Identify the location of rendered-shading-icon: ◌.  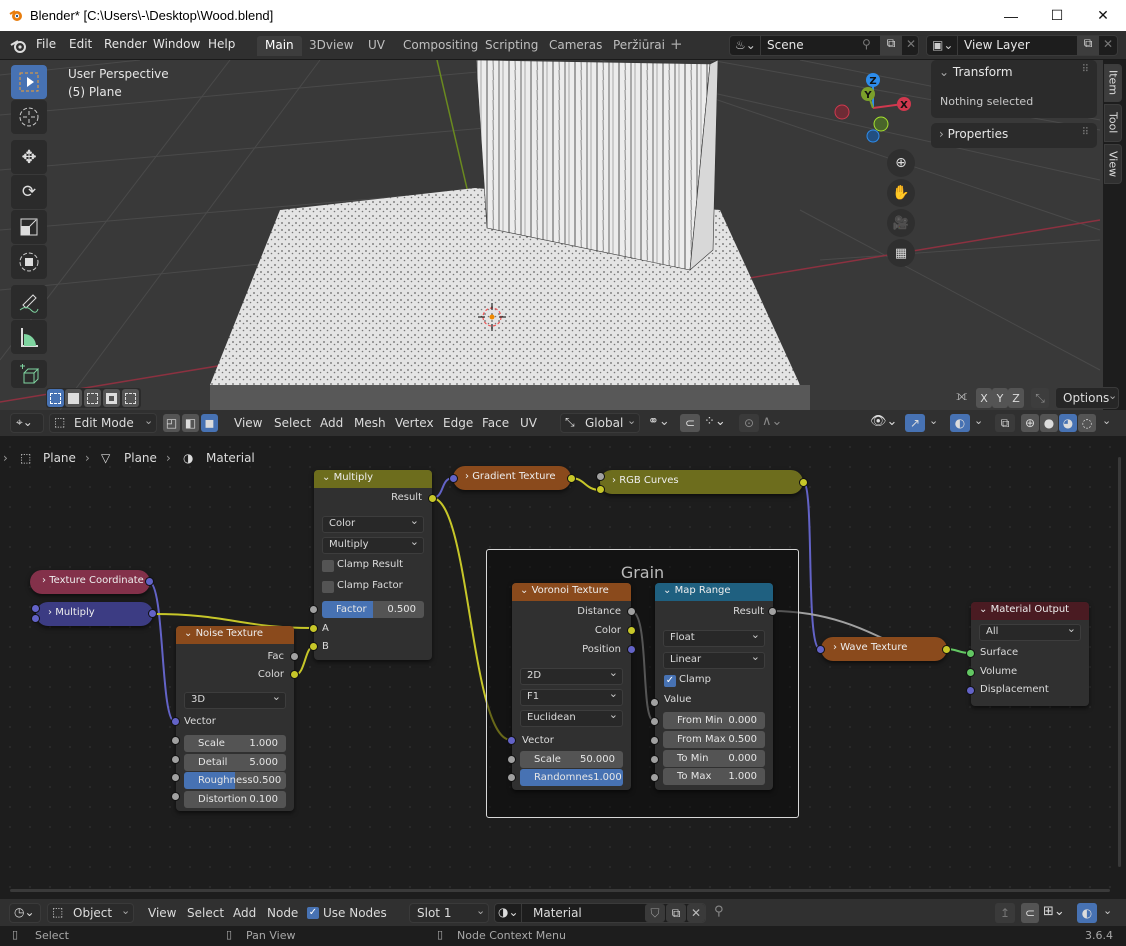
(1087, 423).